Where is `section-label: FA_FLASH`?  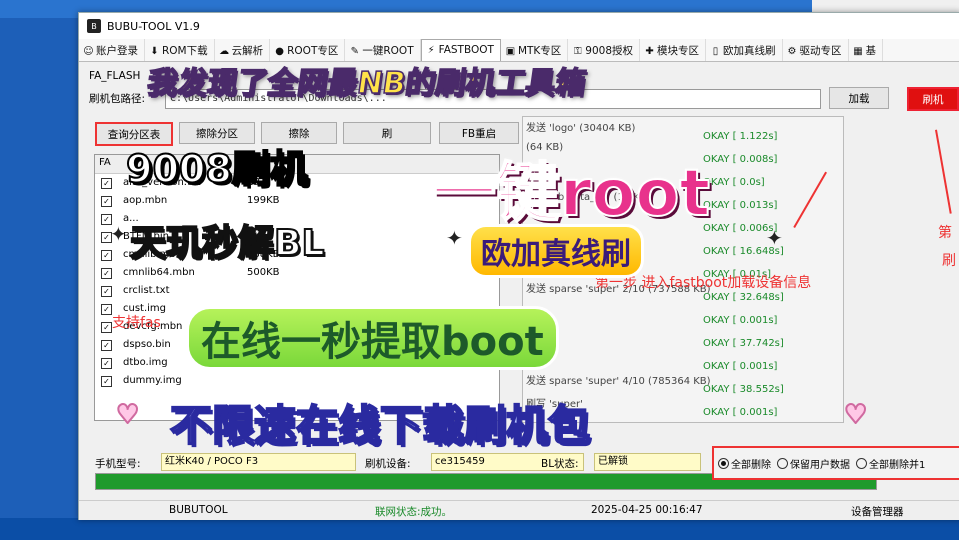
section-label: FA_FLASH is located at coordinates (115, 76).